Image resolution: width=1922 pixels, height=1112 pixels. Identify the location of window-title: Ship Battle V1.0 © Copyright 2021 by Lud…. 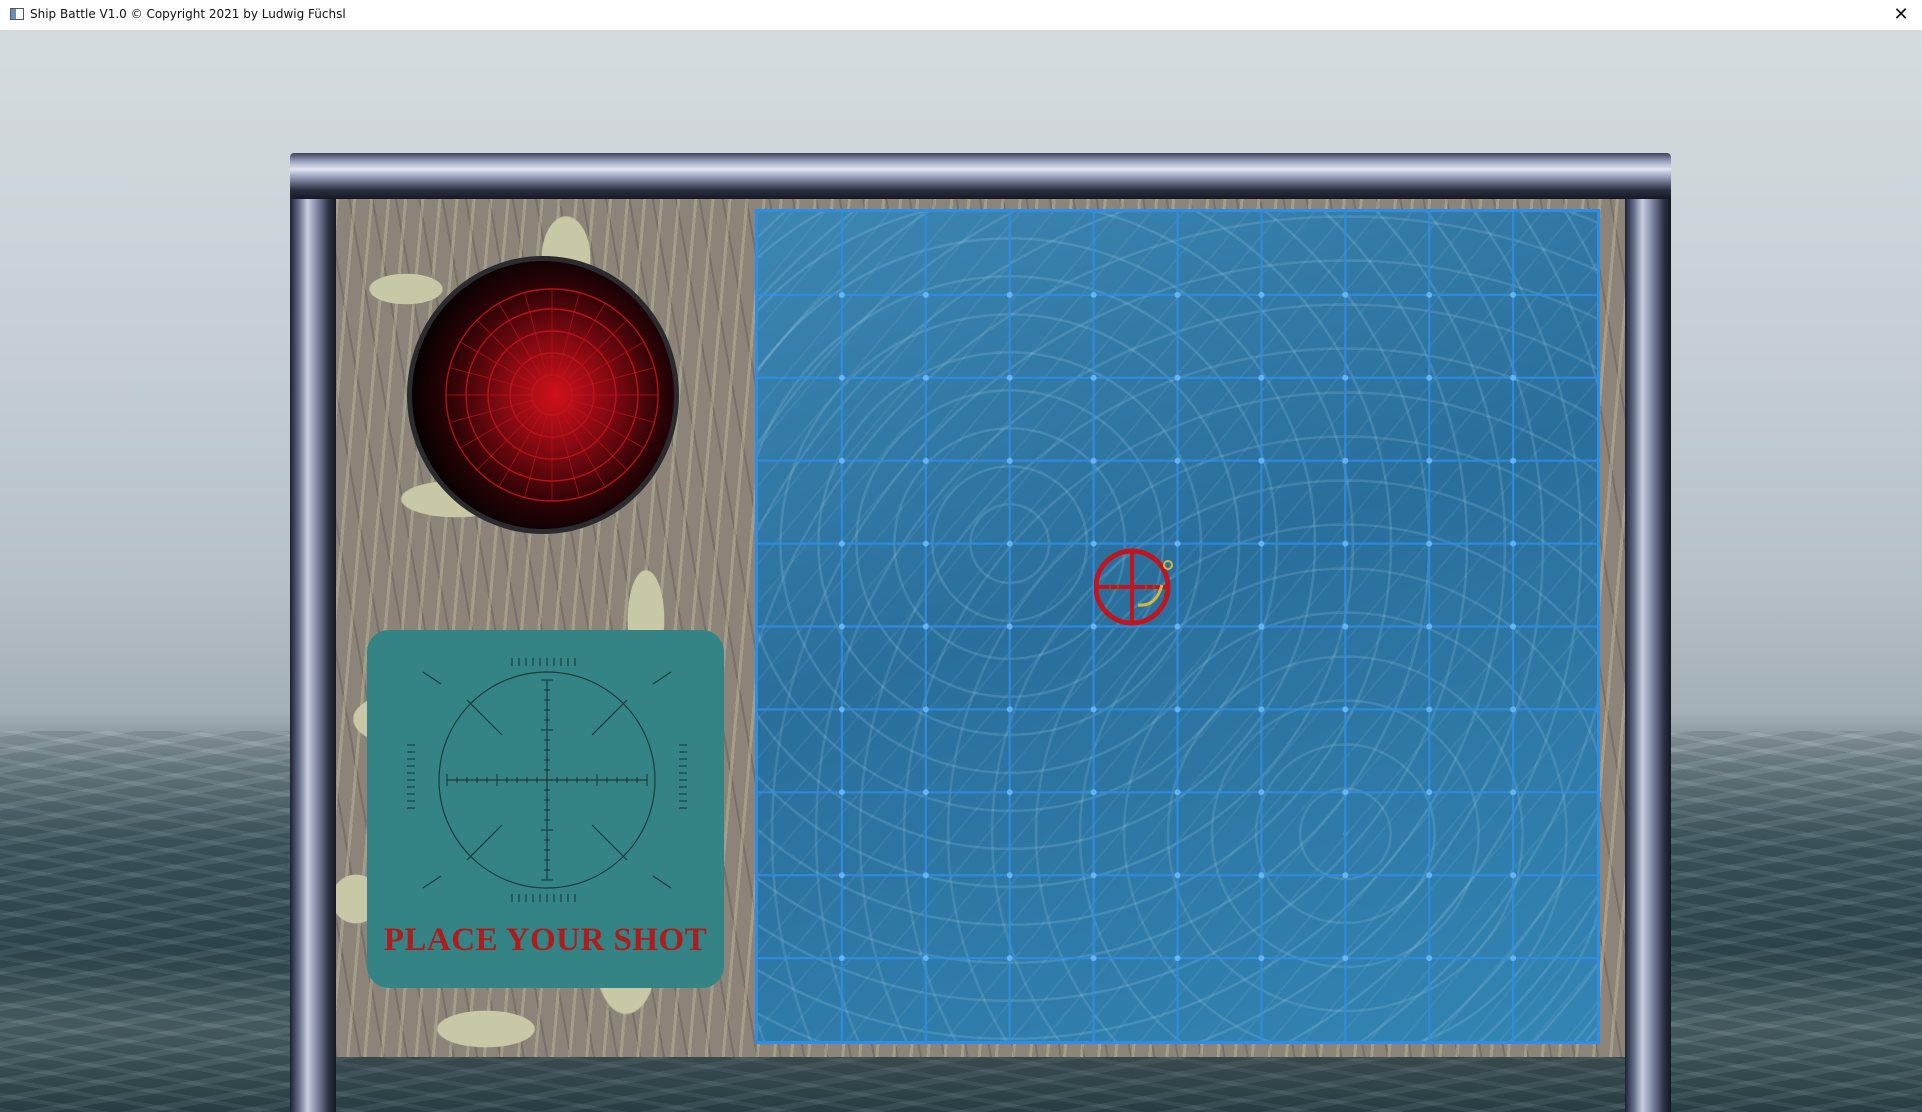
(188, 14).